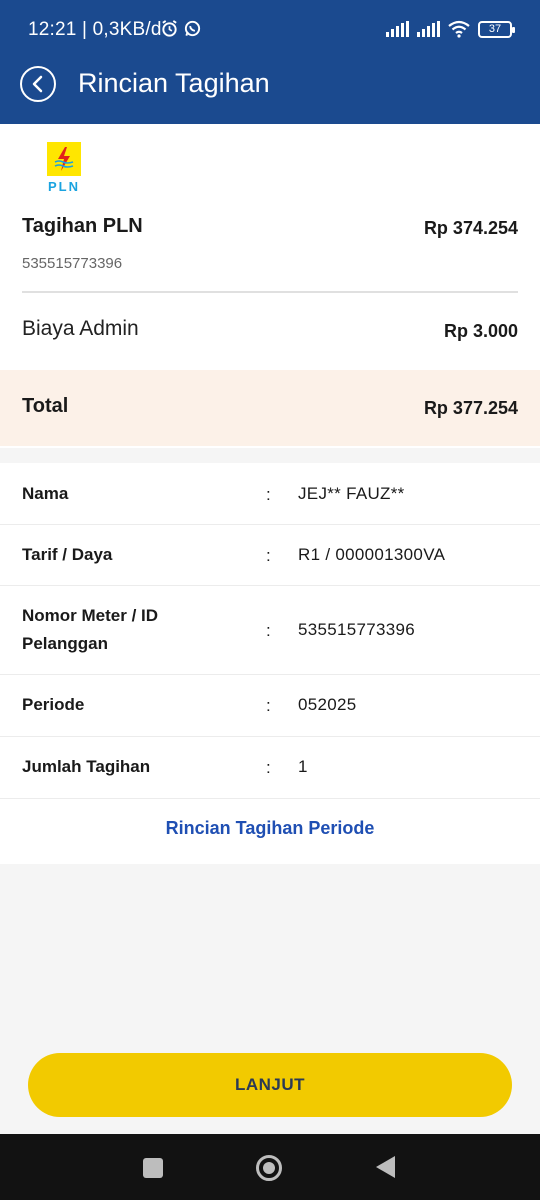 The height and width of the screenshot is (1200, 540). Describe the element at coordinates (270, 1085) in the screenshot. I see `continue-button: LANJUT` at that location.